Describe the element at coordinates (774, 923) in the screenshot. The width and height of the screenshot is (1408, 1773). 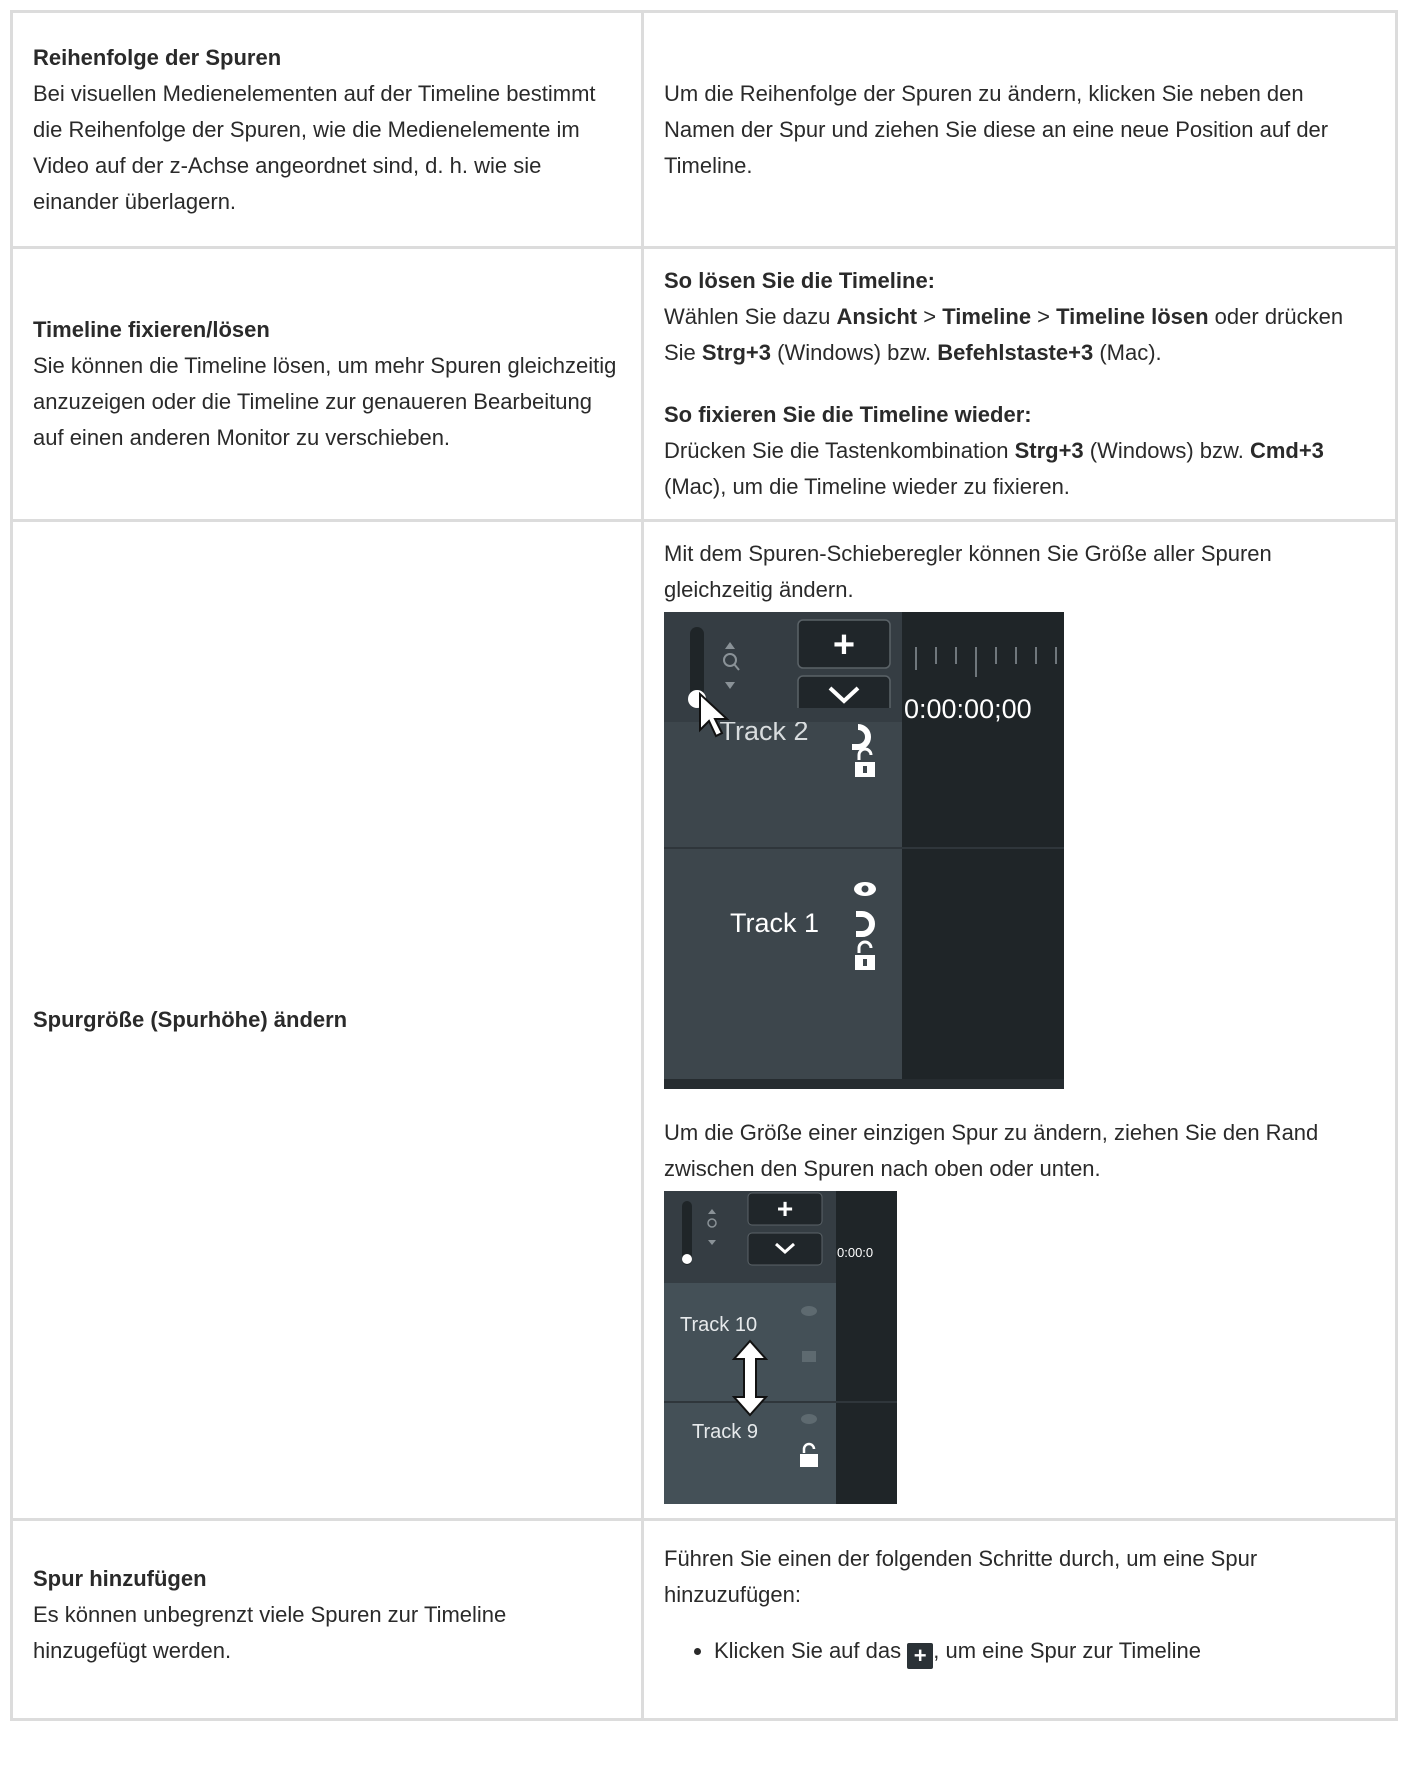
I see `track-name-label: Track 1` at that location.